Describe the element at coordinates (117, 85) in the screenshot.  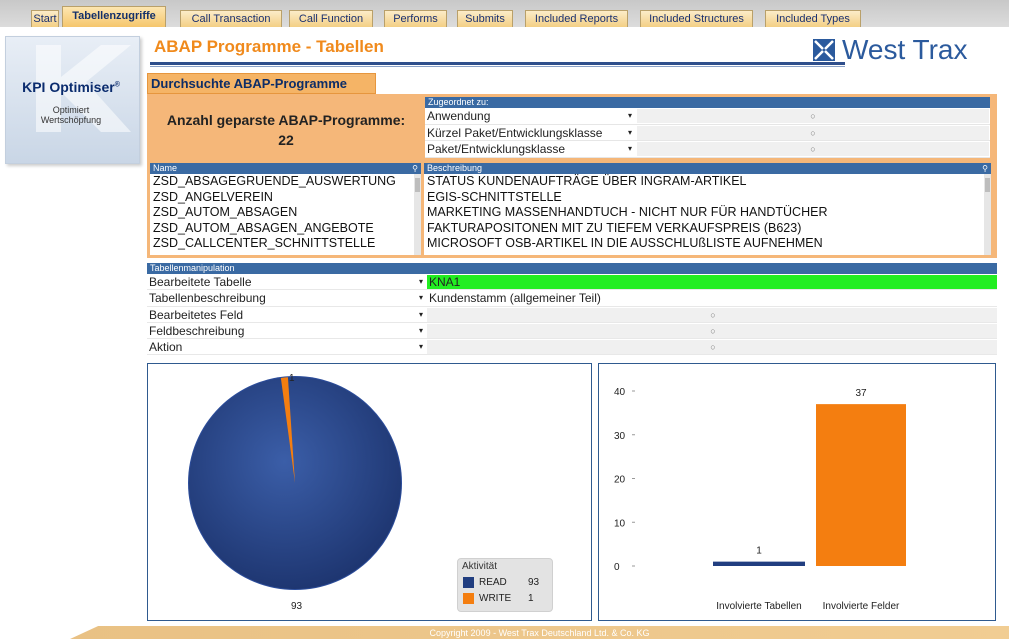
I see `kpi-registered-mark: ®` at that location.